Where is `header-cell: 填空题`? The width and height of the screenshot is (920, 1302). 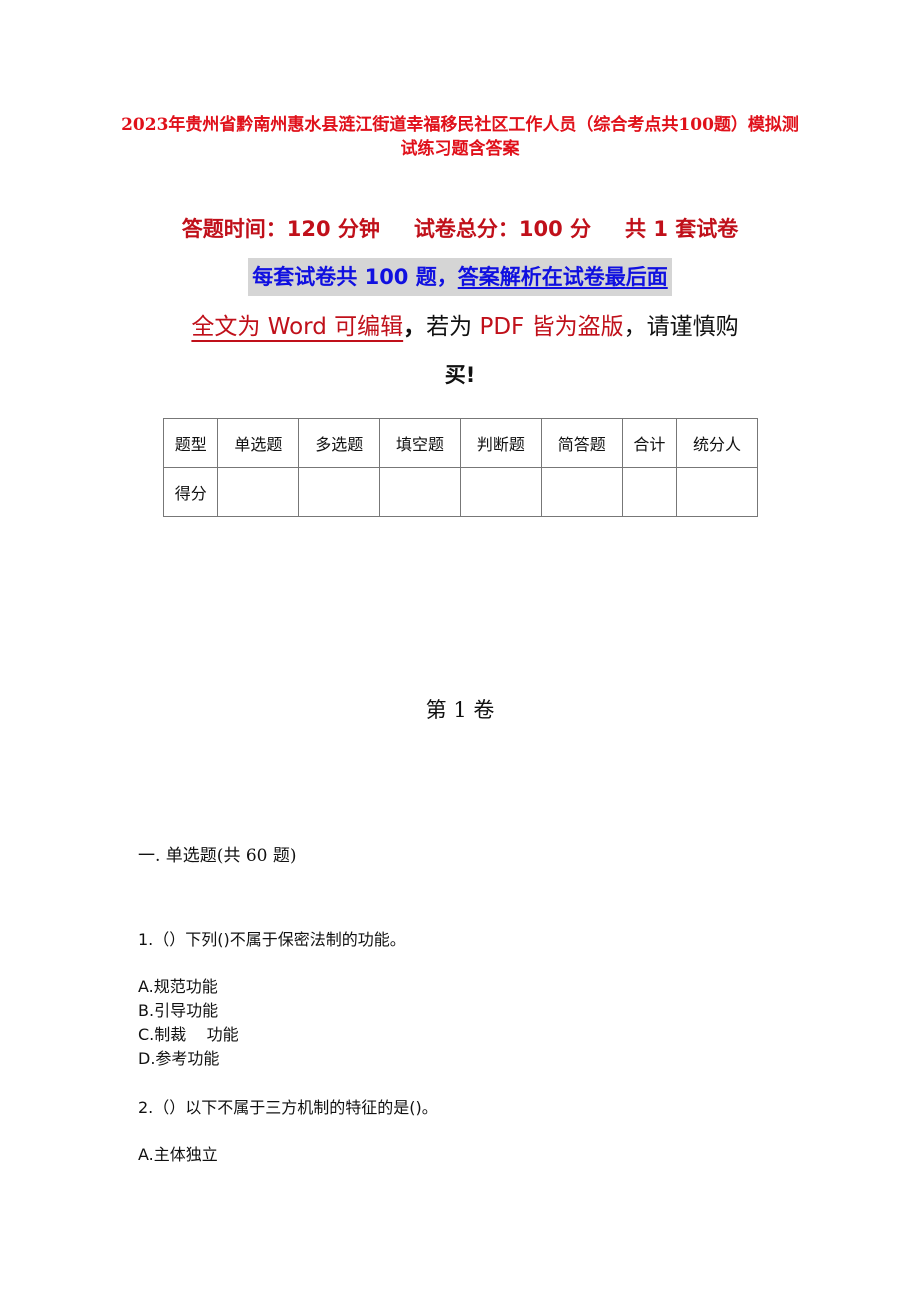
header-cell: 填空题 is located at coordinates (420, 443).